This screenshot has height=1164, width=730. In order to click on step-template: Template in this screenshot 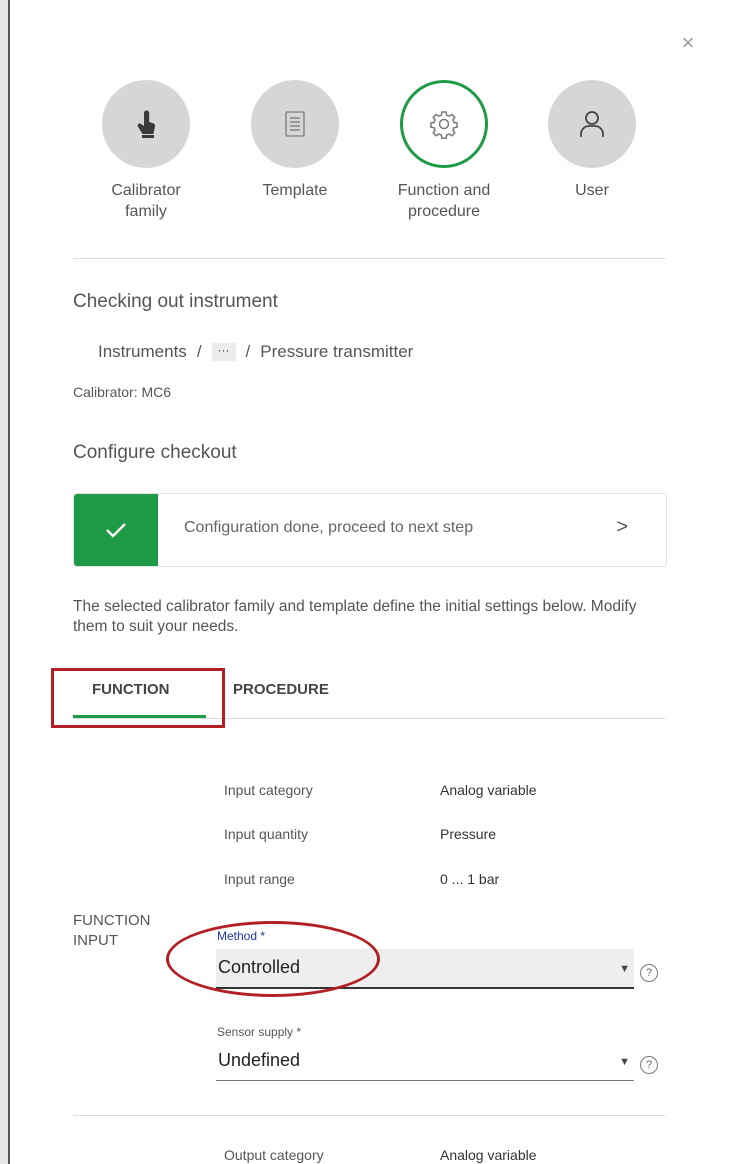, I will do `click(295, 140)`.